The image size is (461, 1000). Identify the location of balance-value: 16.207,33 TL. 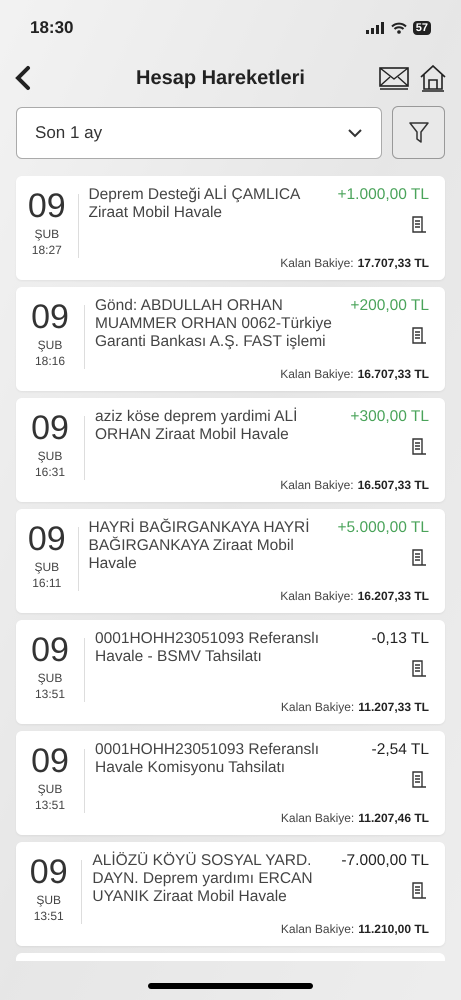
(393, 596).